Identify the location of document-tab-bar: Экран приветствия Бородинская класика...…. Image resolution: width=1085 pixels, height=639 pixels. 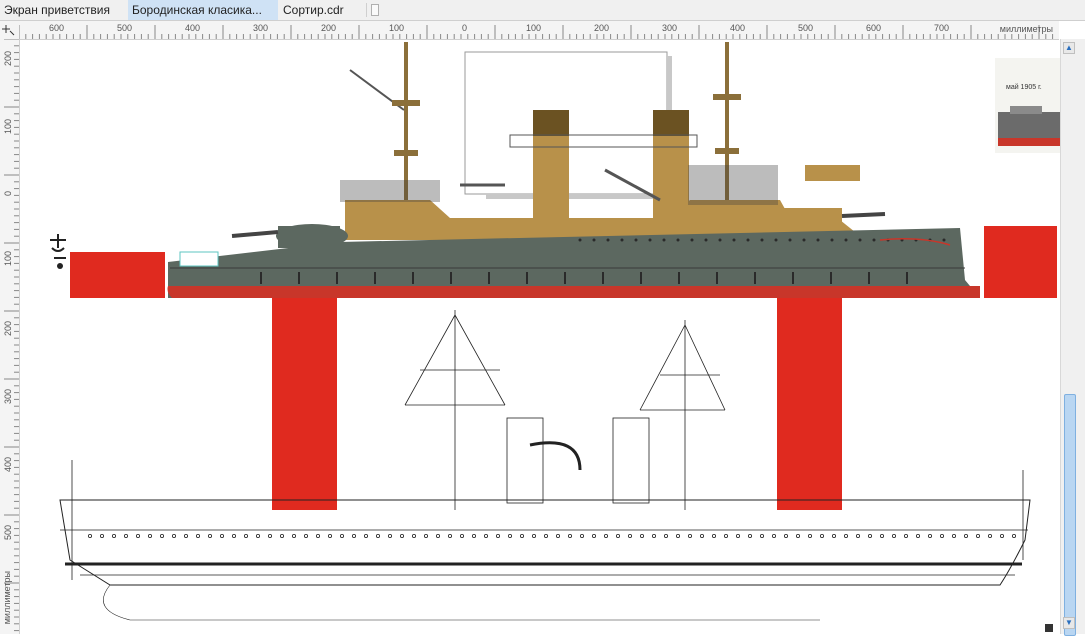
(542, 10).